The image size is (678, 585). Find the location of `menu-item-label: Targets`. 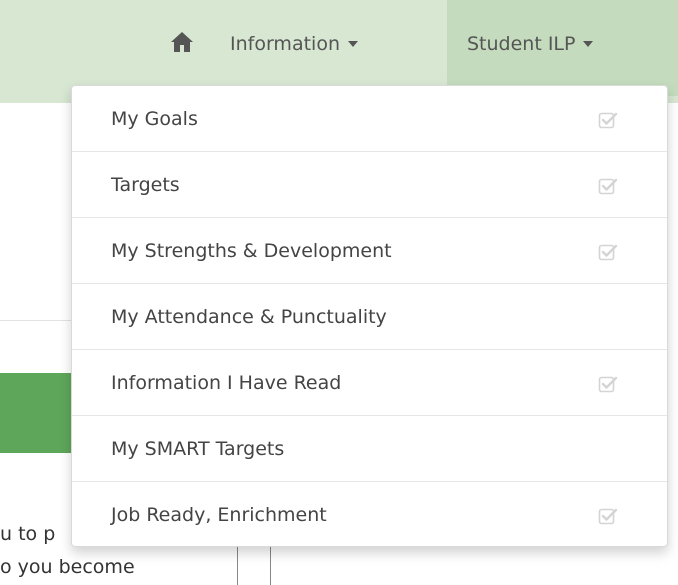

menu-item-label: Targets is located at coordinates (145, 185).